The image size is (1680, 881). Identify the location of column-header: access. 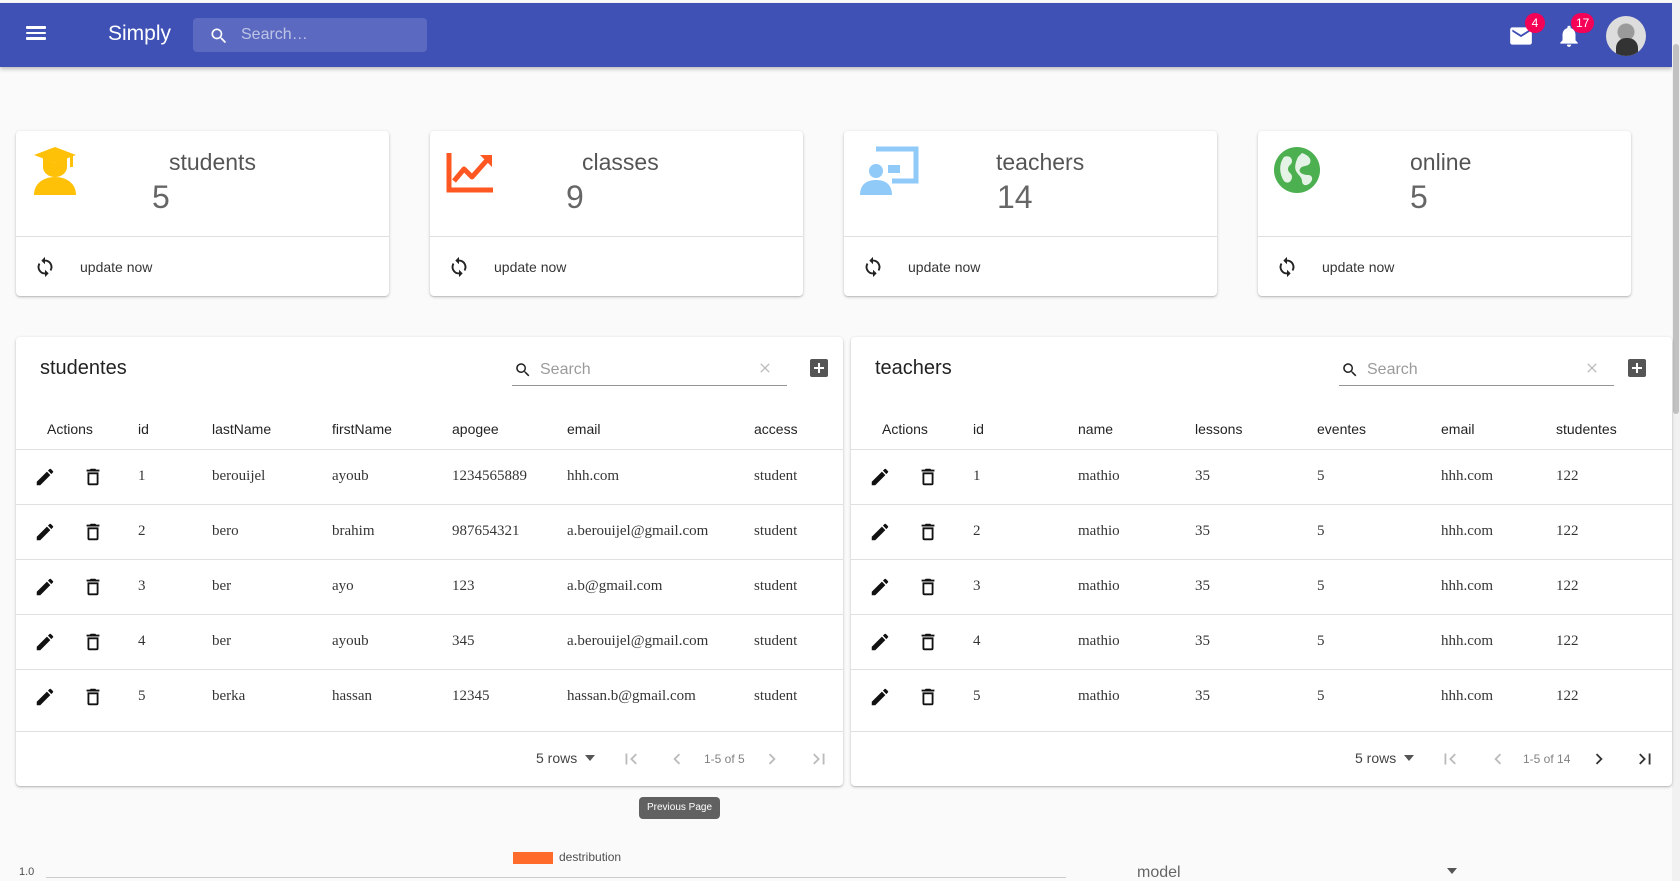
(776, 429).